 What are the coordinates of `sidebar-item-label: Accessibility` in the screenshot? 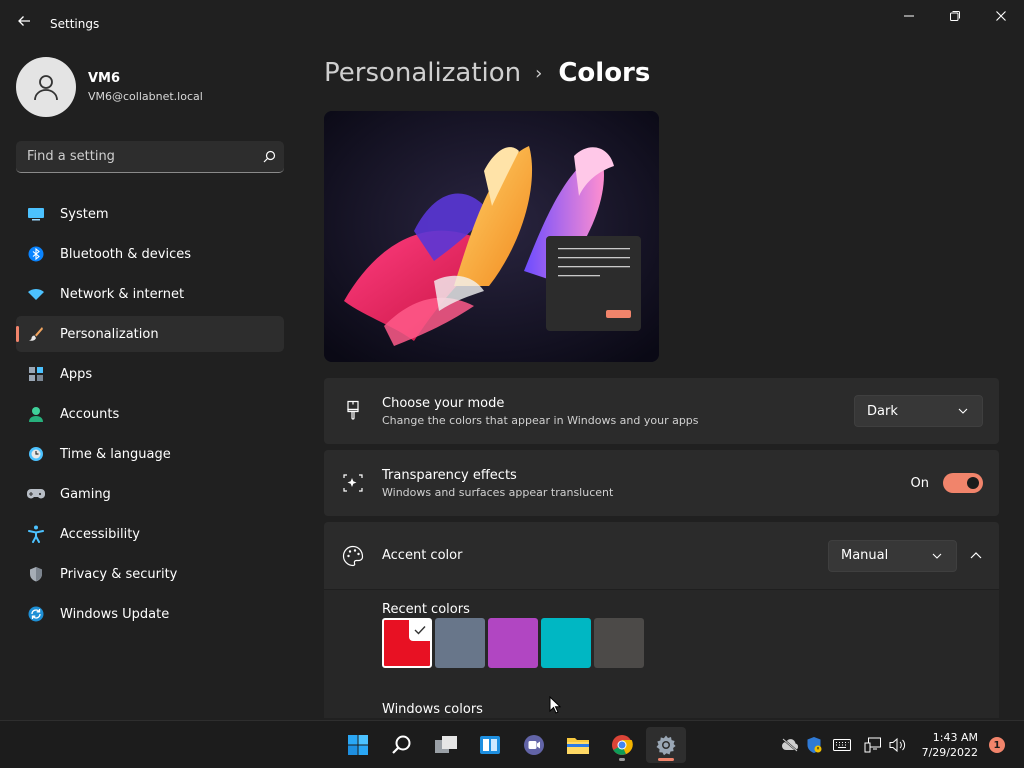 It's located at (100, 534).